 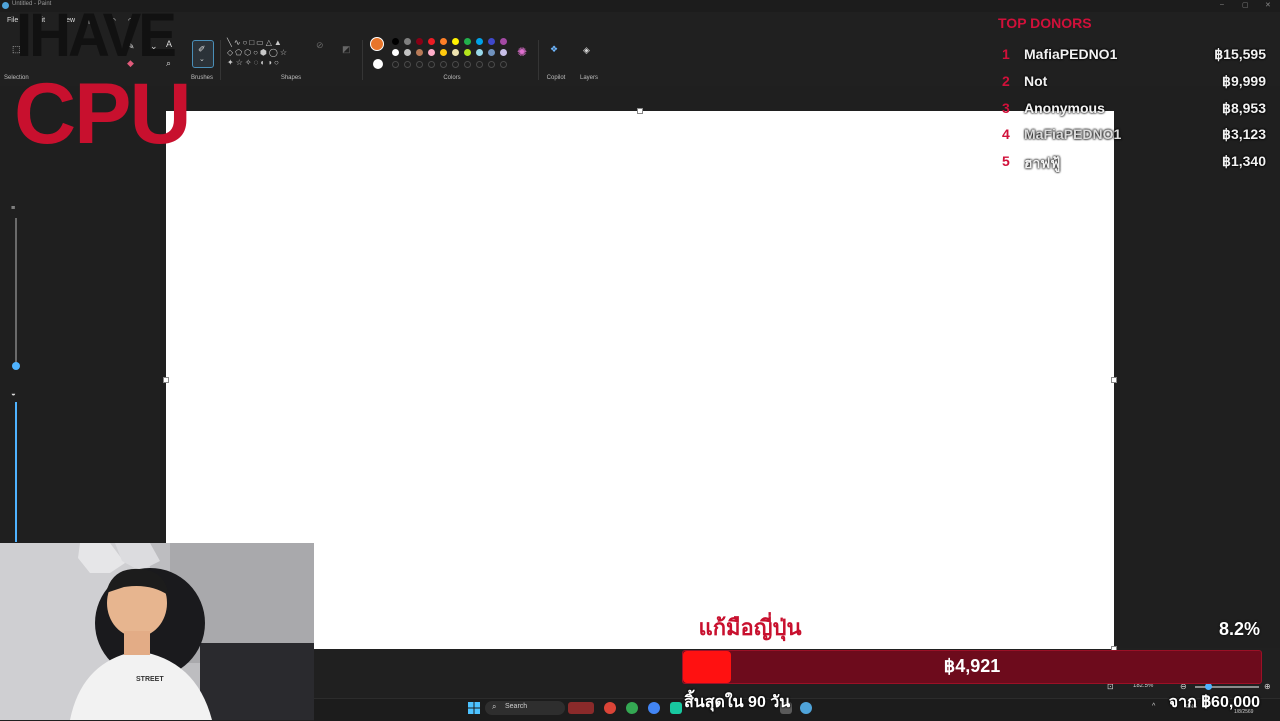 What do you see at coordinates (1240, 54) in the screenshot?
I see `donor-amount: ฿15,595` at bounding box center [1240, 54].